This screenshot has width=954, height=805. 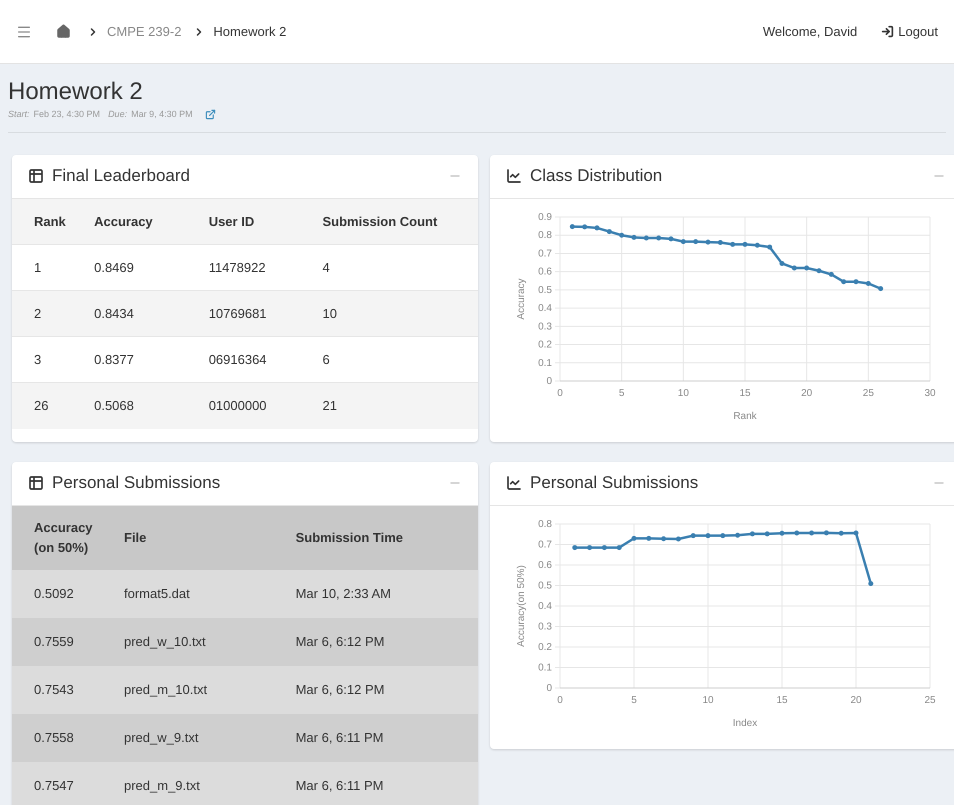 I want to click on table-cell: pred_w_9.txt, so click(x=188, y=738).